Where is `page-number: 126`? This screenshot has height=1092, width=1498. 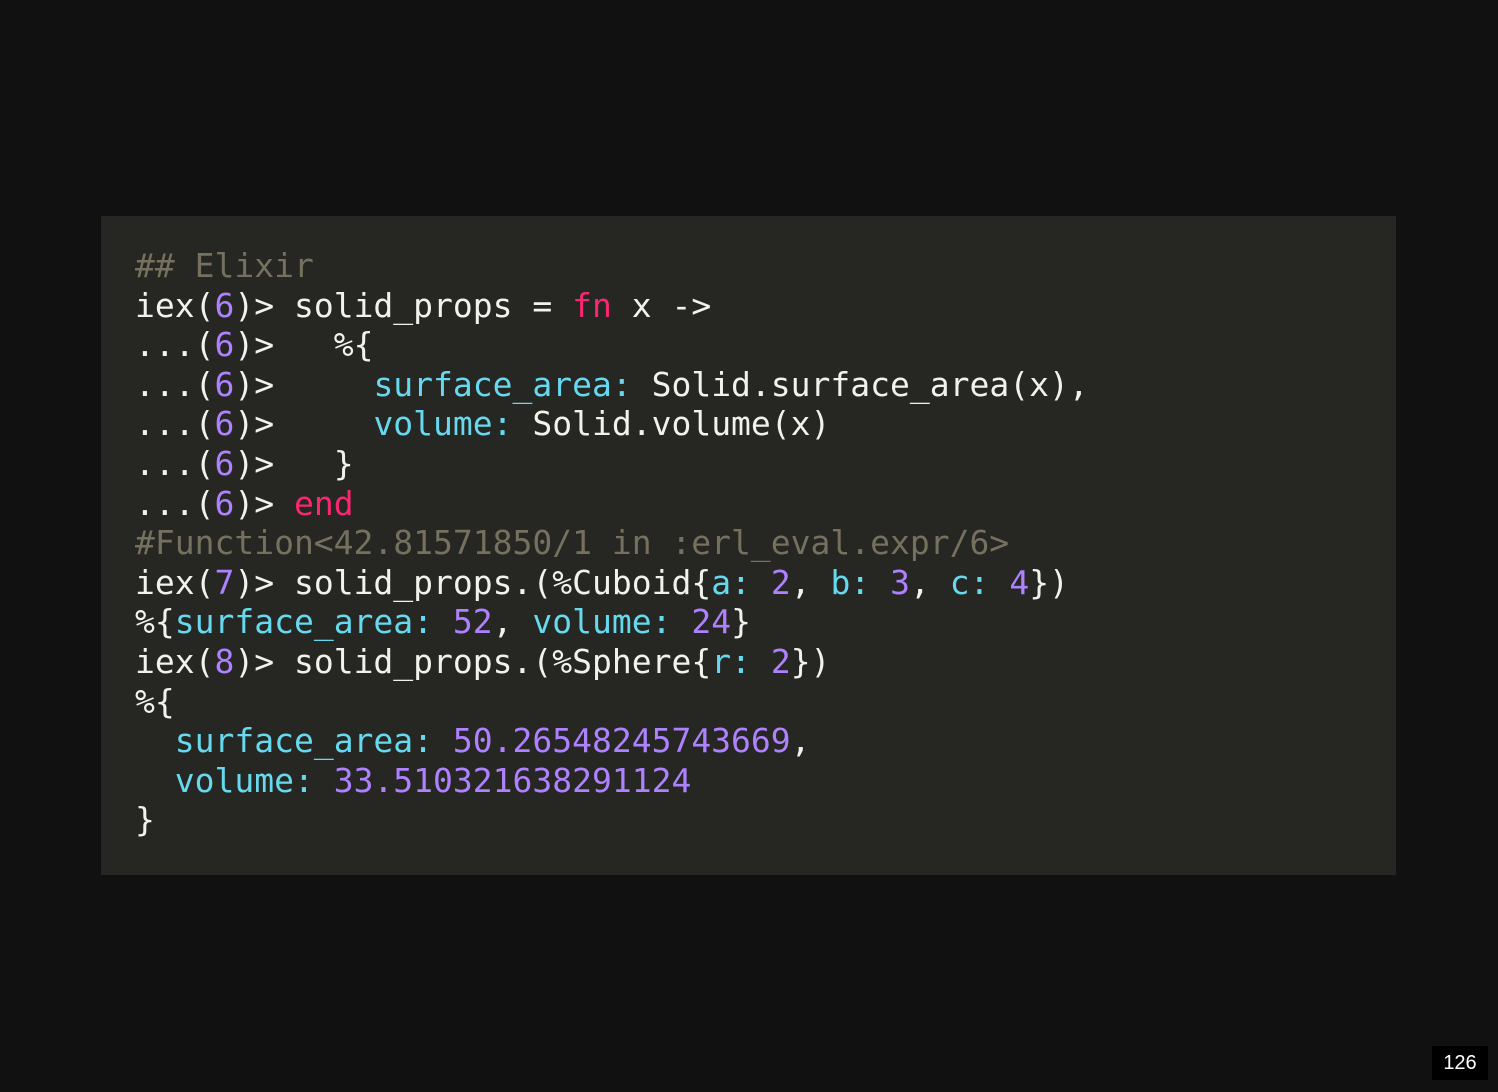
page-number: 126 is located at coordinates (1460, 1063).